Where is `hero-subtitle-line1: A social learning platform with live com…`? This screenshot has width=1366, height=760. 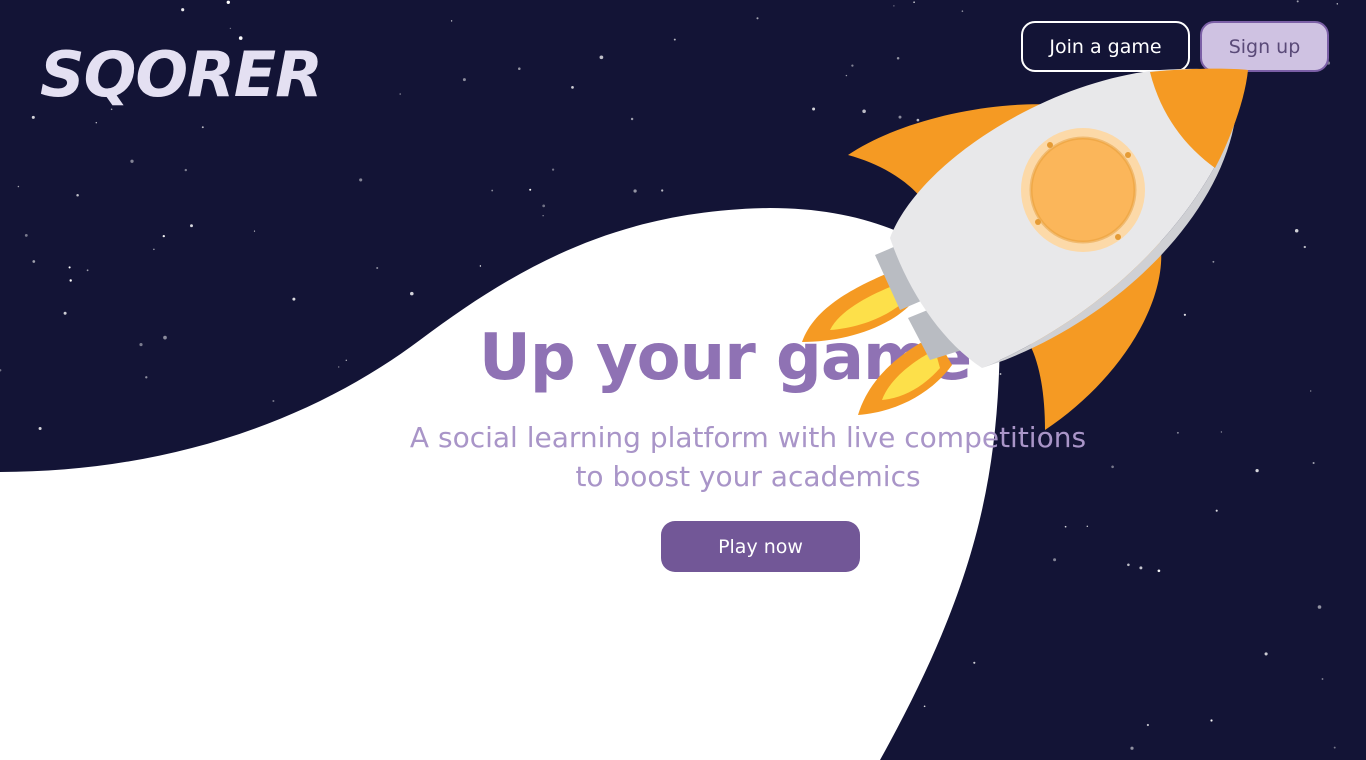
hero-subtitle-line1: A social learning platform with live com… is located at coordinates (748, 437).